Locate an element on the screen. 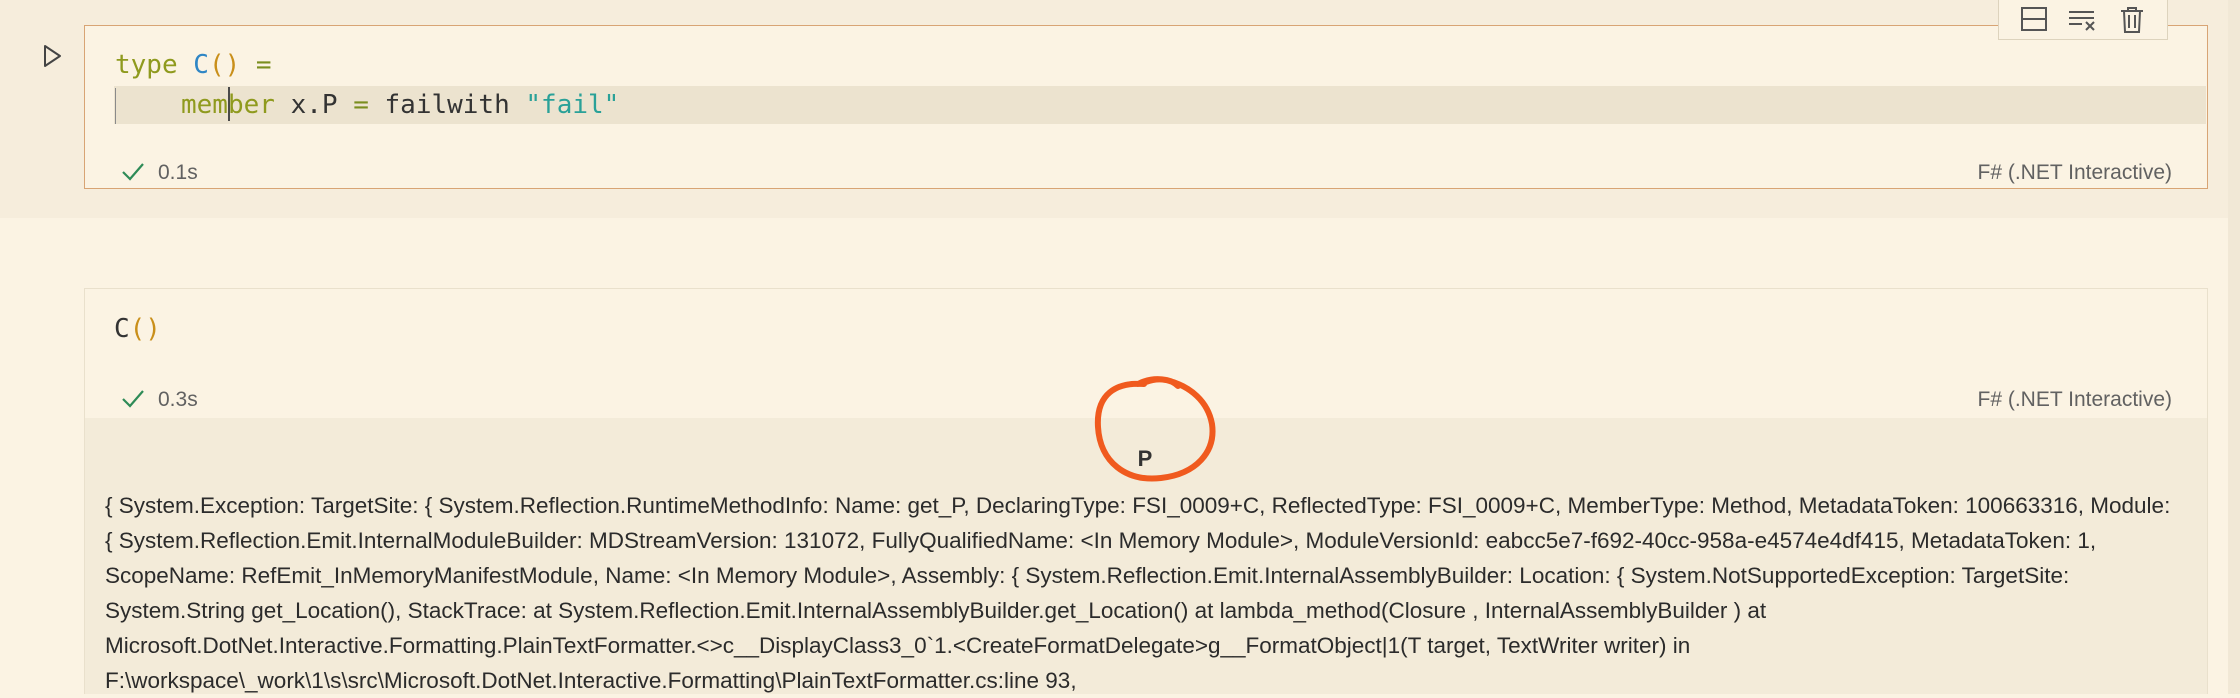 This screenshot has width=2240, height=698. cell-toolbar is located at coordinates (2083, 20).